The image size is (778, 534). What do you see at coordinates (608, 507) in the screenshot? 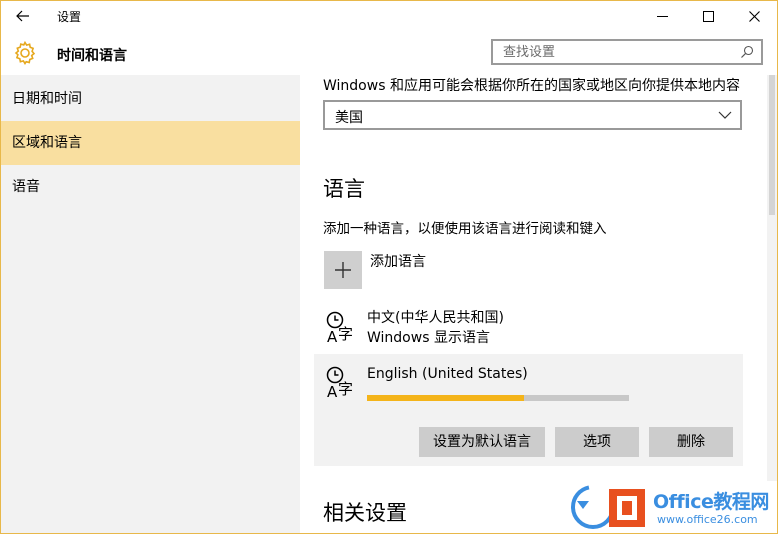
I see `office-logo-icon` at bounding box center [608, 507].